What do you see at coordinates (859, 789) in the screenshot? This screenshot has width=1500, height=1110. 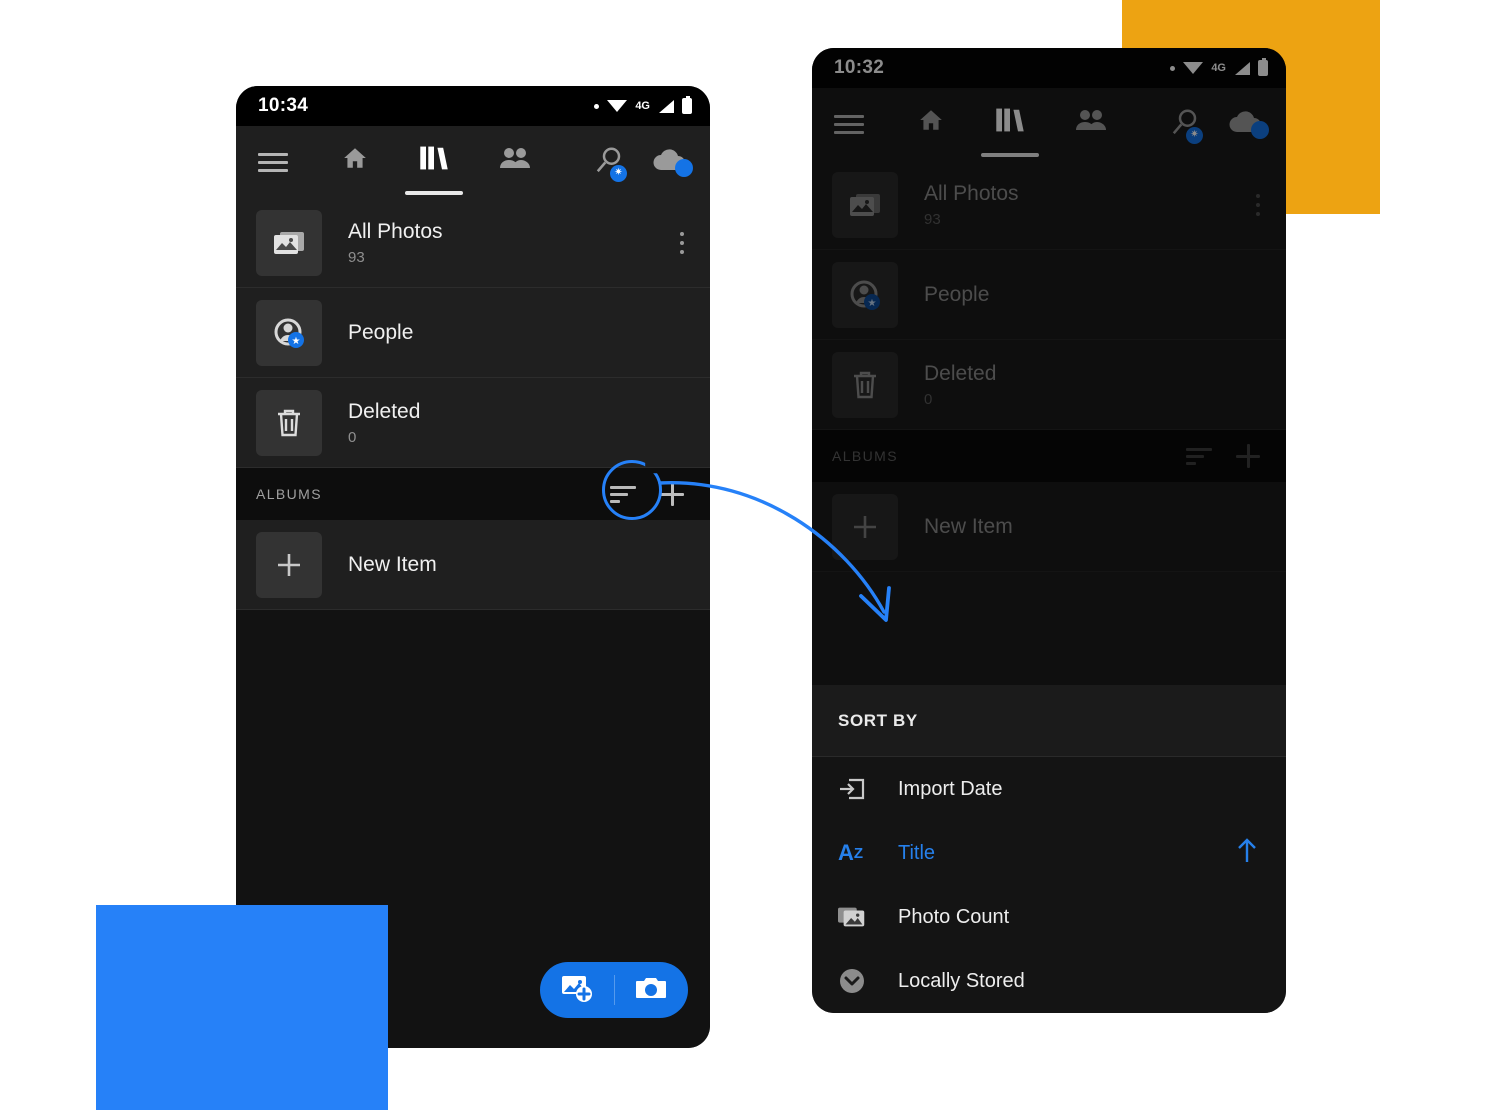 I see `import-icon` at bounding box center [859, 789].